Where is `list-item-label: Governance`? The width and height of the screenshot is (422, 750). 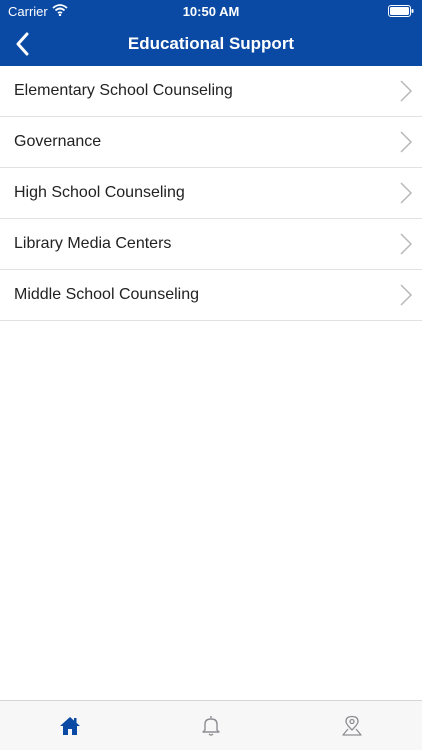 list-item-label: Governance is located at coordinates (58, 141).